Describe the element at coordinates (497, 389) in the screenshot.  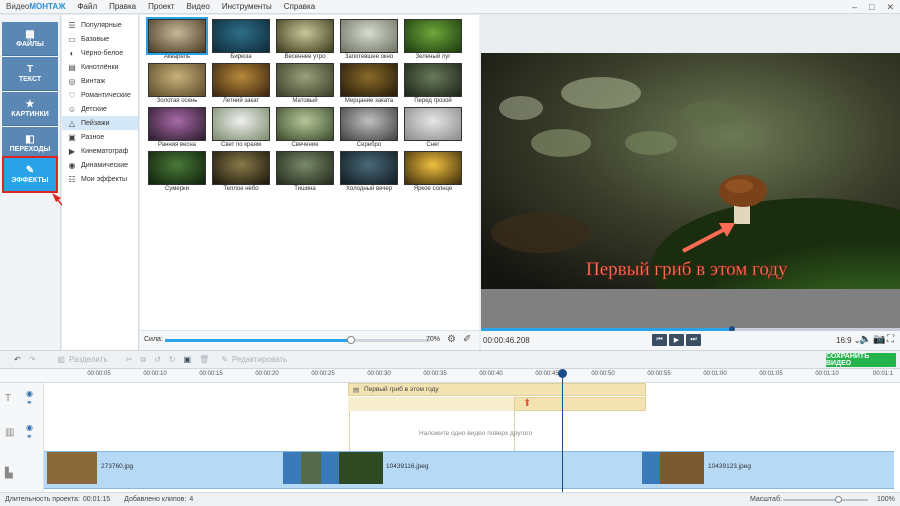
I see `text-clip: ▤ Первый гриб в этом году` at that location.